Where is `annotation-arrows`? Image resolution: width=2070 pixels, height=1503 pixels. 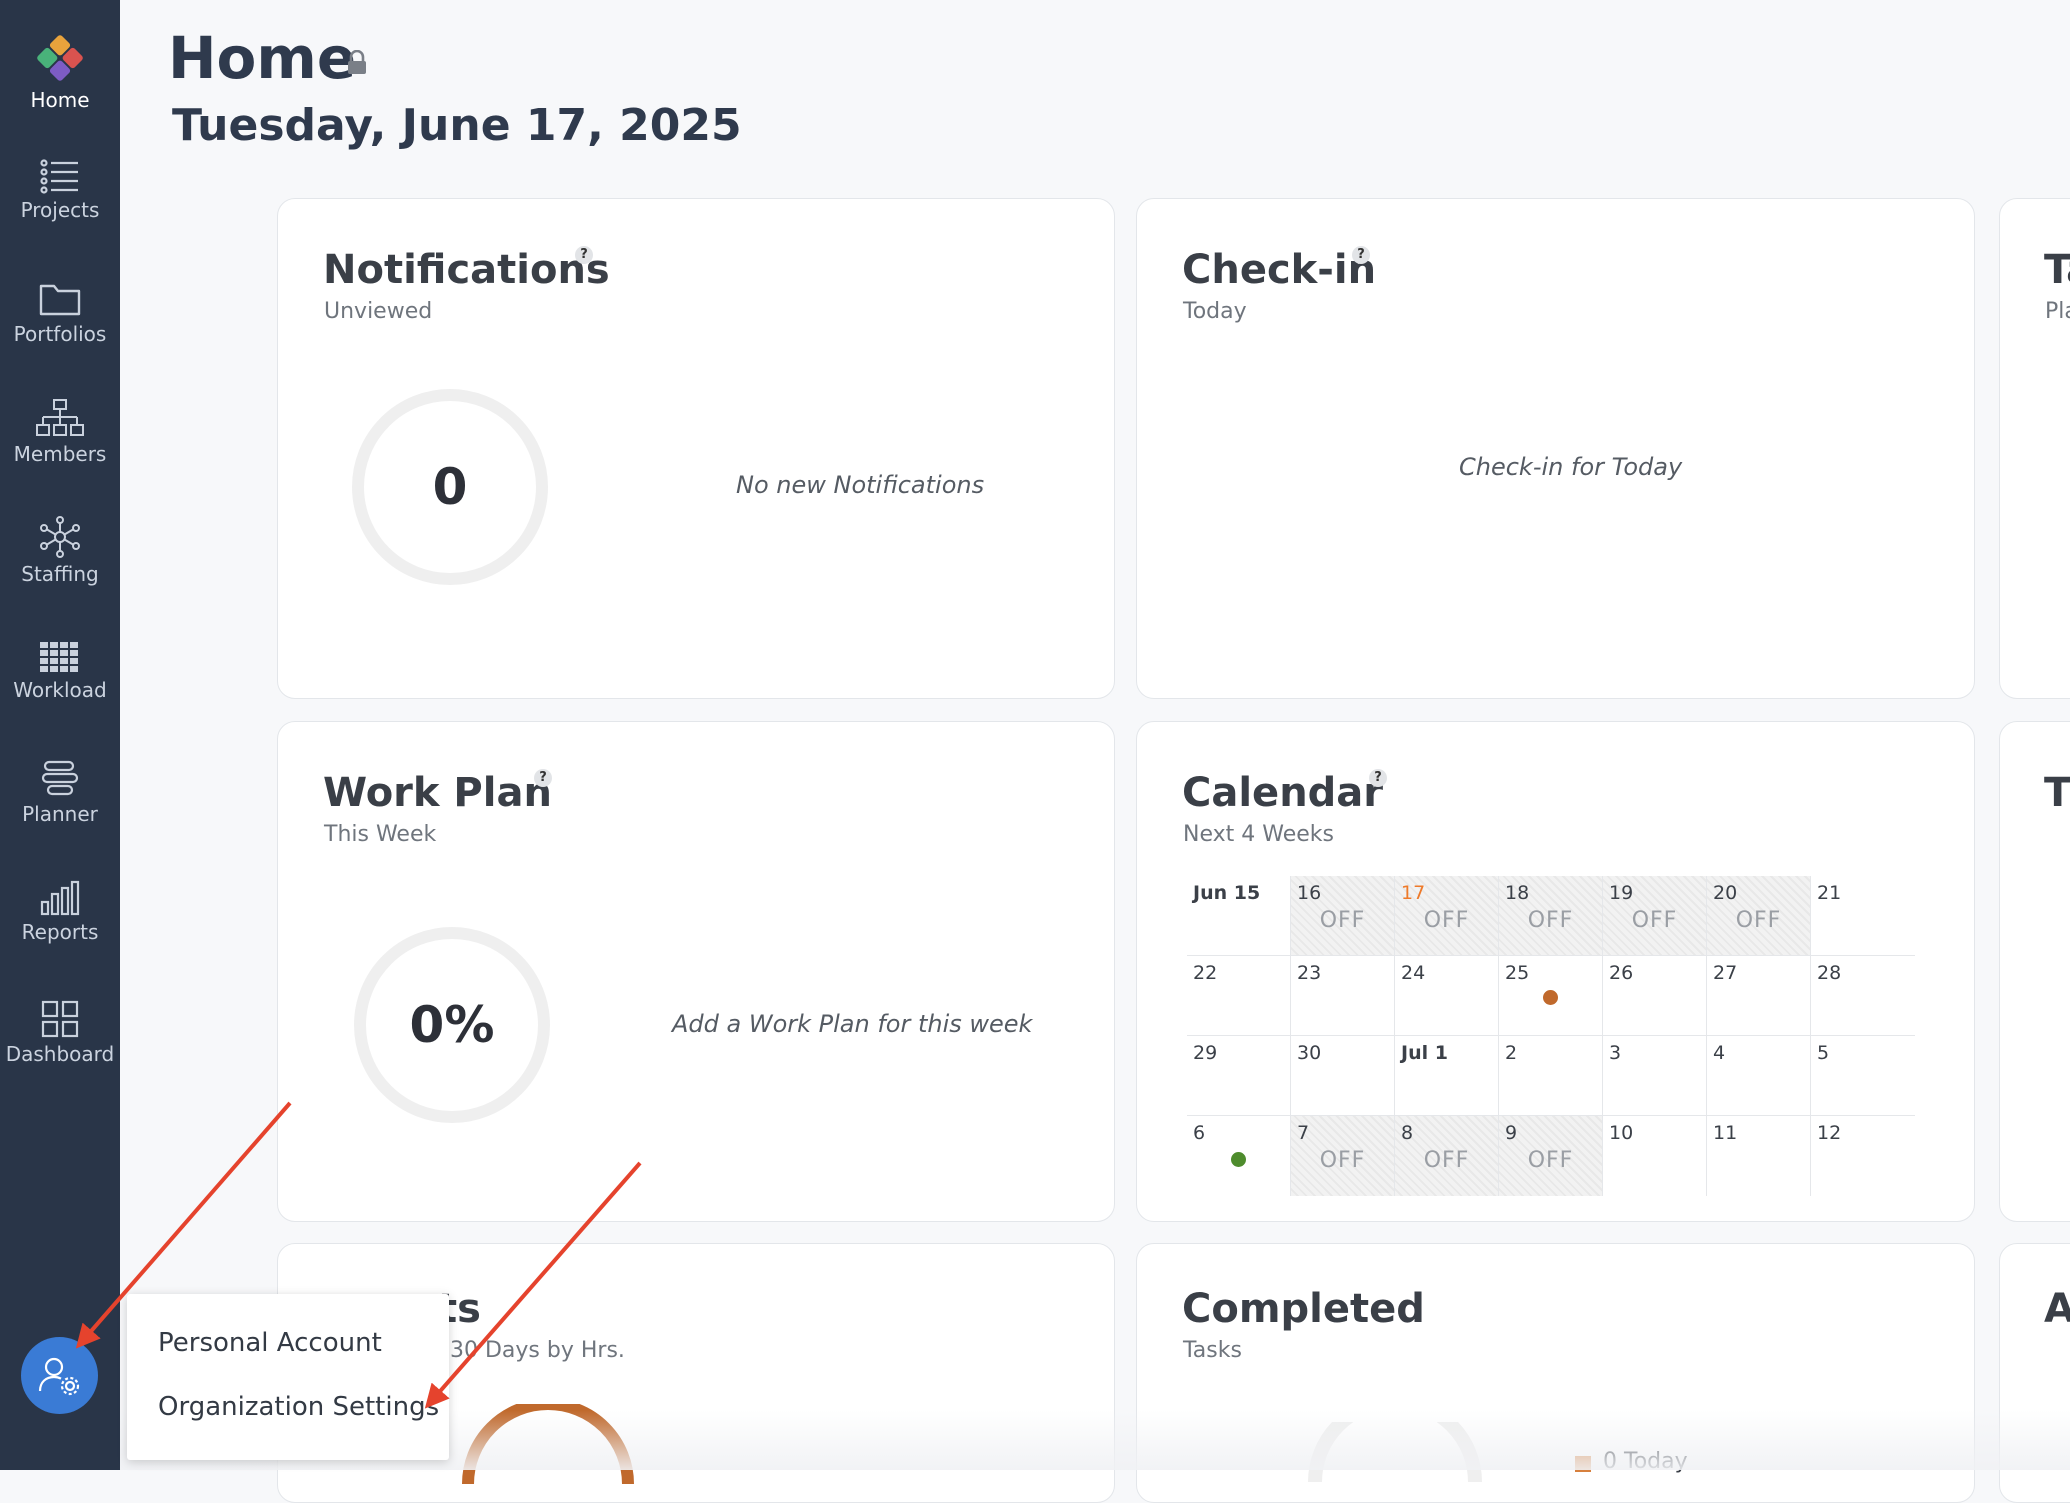 annotation-arrows is located at coordinates (358, 1255).